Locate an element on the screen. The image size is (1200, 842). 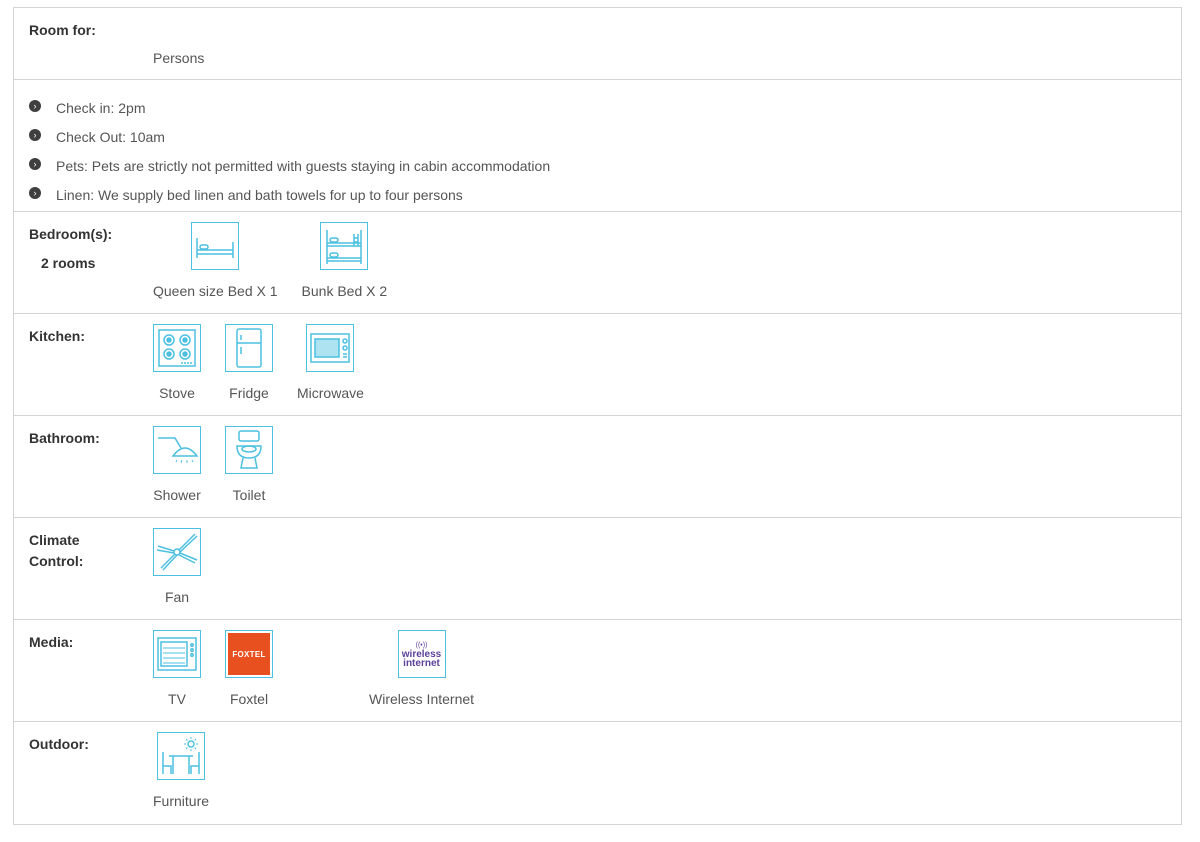
amenity-item: Bunk Bed X 2 is located at coordinates (344, 260).